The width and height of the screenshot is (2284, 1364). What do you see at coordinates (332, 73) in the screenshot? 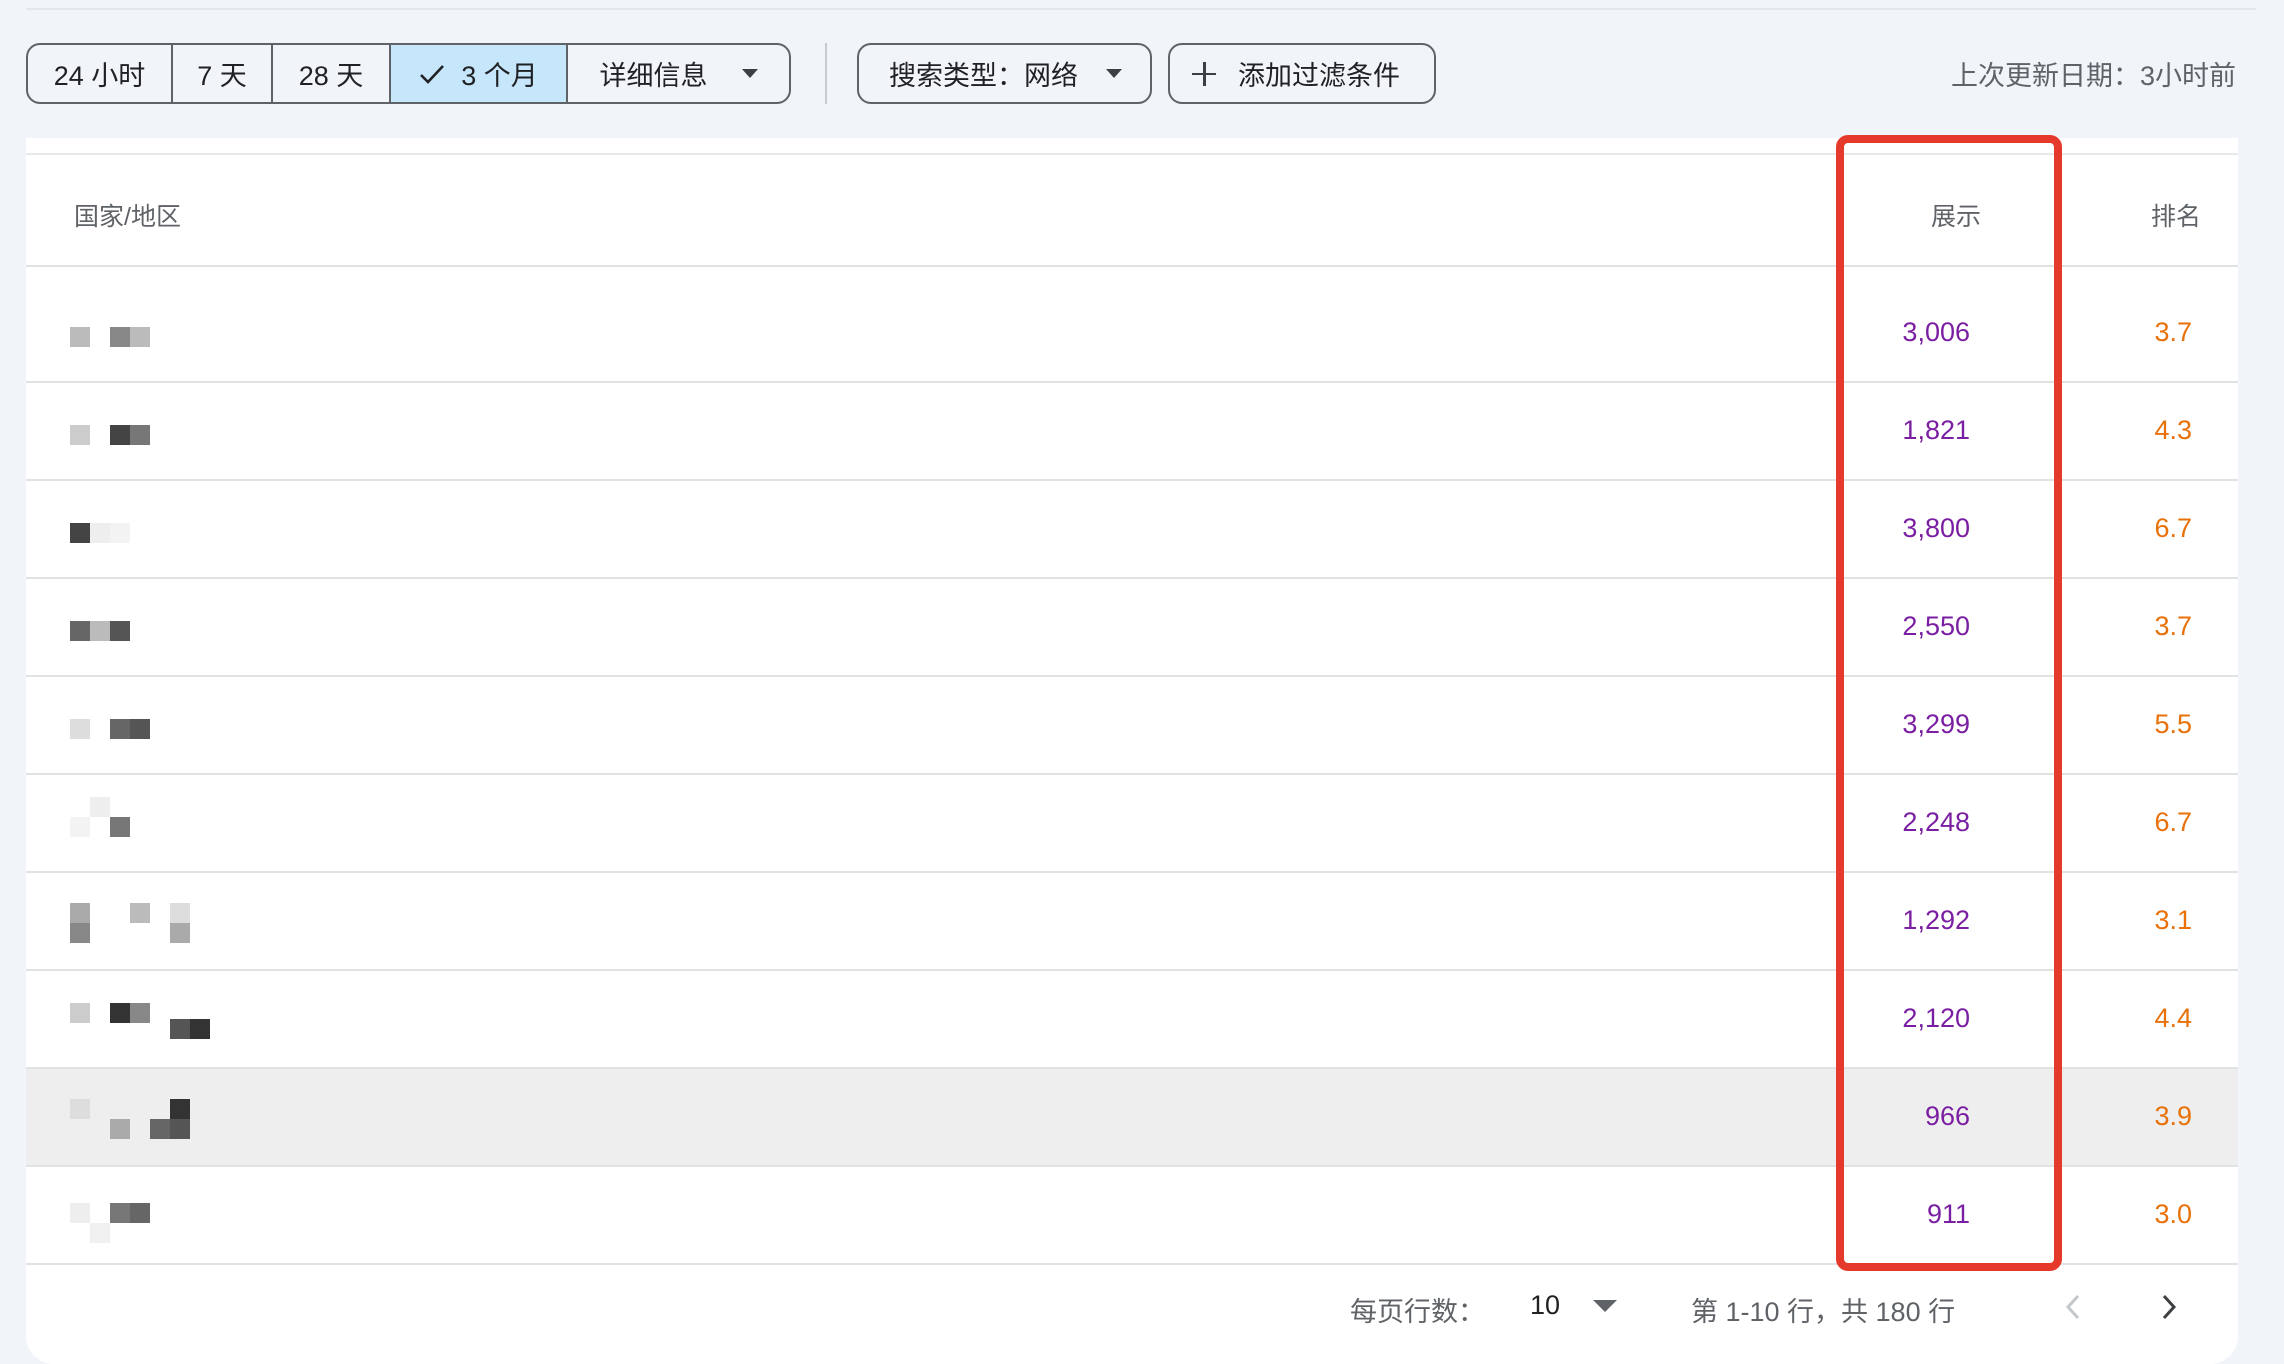
I see `range-28d-button: 28 天` at bounding box center [332, 73].